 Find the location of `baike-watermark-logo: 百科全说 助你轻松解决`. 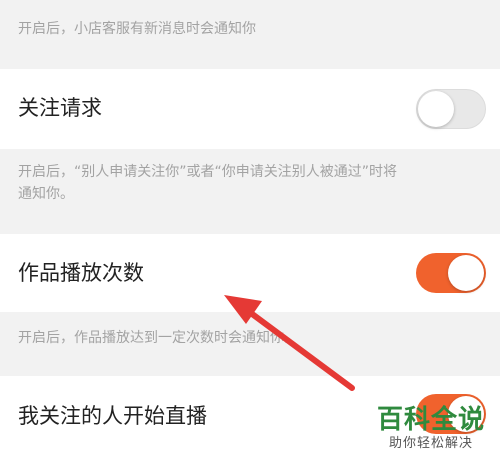

baike-watermark-logo: 百科全说 助你轻松解决 is located at coordinates (431, 429).